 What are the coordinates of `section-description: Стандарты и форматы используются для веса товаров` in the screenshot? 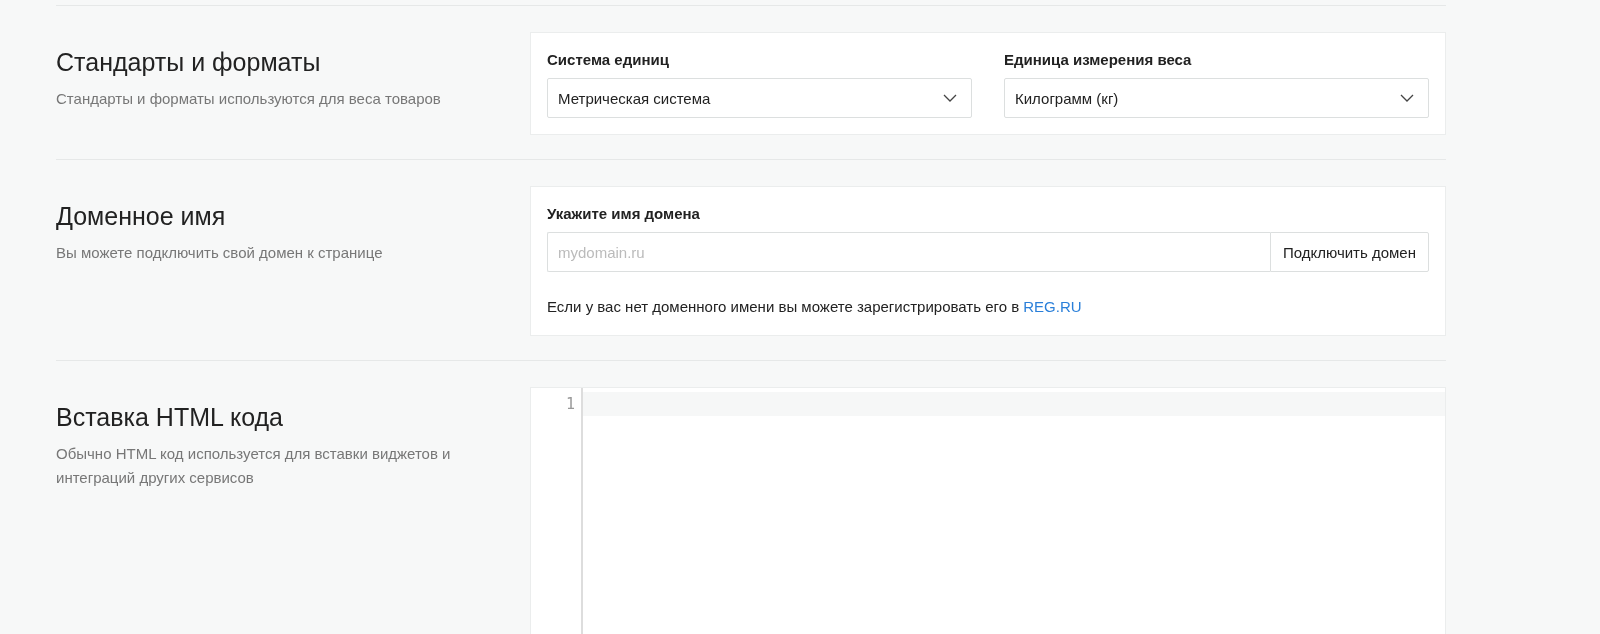 It's located at (249, 99).